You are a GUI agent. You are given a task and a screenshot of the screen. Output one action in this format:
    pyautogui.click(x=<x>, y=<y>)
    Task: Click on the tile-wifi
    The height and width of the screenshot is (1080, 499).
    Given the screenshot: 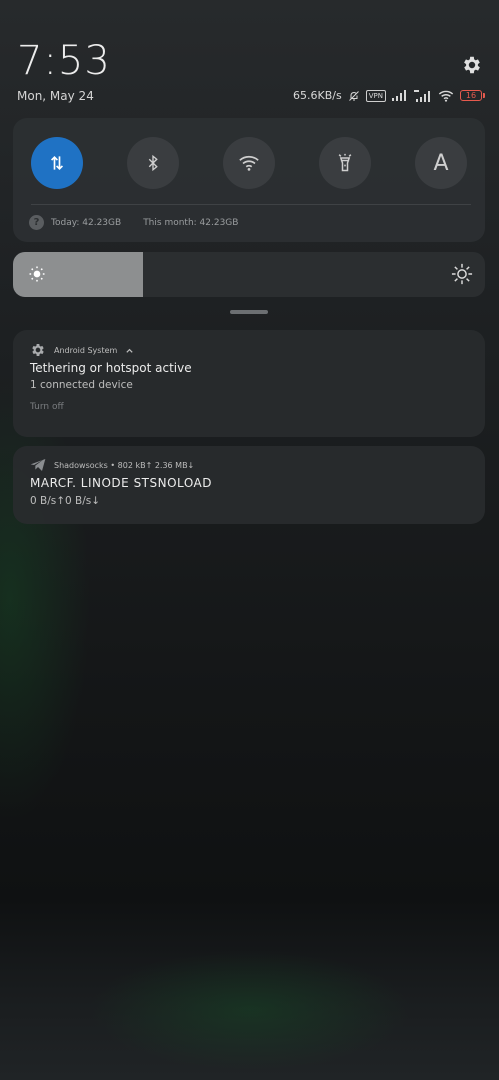 What is the action you would take?
    pyautogui.click(x=249, y=163)
    